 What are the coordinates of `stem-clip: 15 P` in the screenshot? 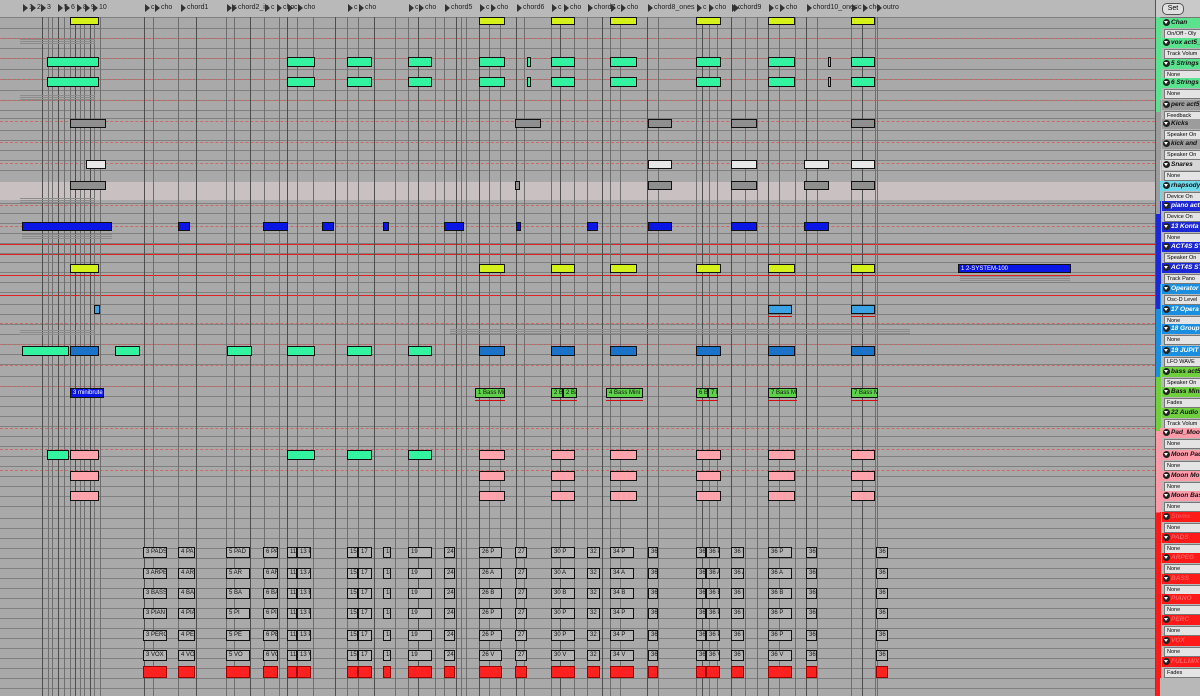 It's located at (352, 613).